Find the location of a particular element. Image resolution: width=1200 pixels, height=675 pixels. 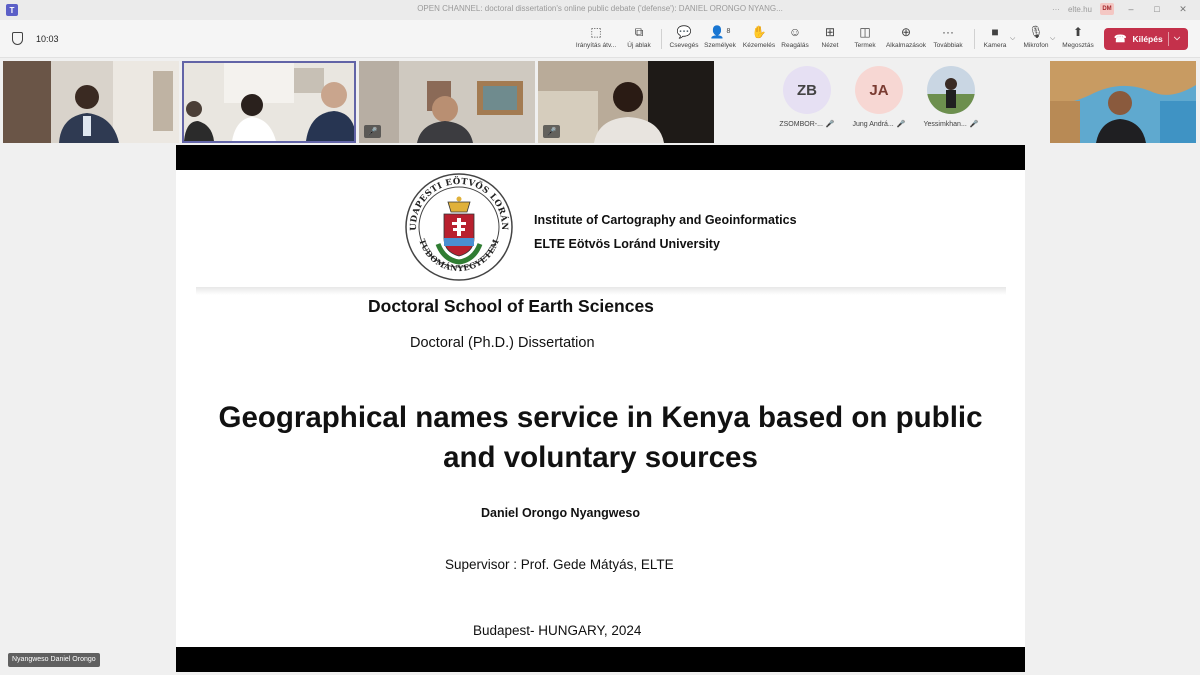

avatar is located at coordinates (951, 90).